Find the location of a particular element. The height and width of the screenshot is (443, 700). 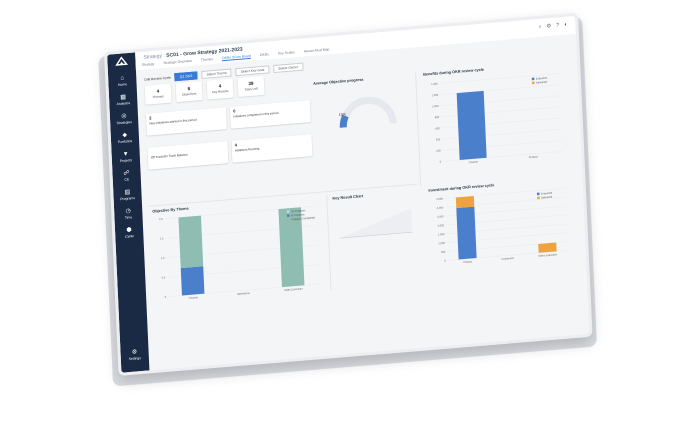

sidebar-item-time: ◷ Time is located at coordinates (128, 213).